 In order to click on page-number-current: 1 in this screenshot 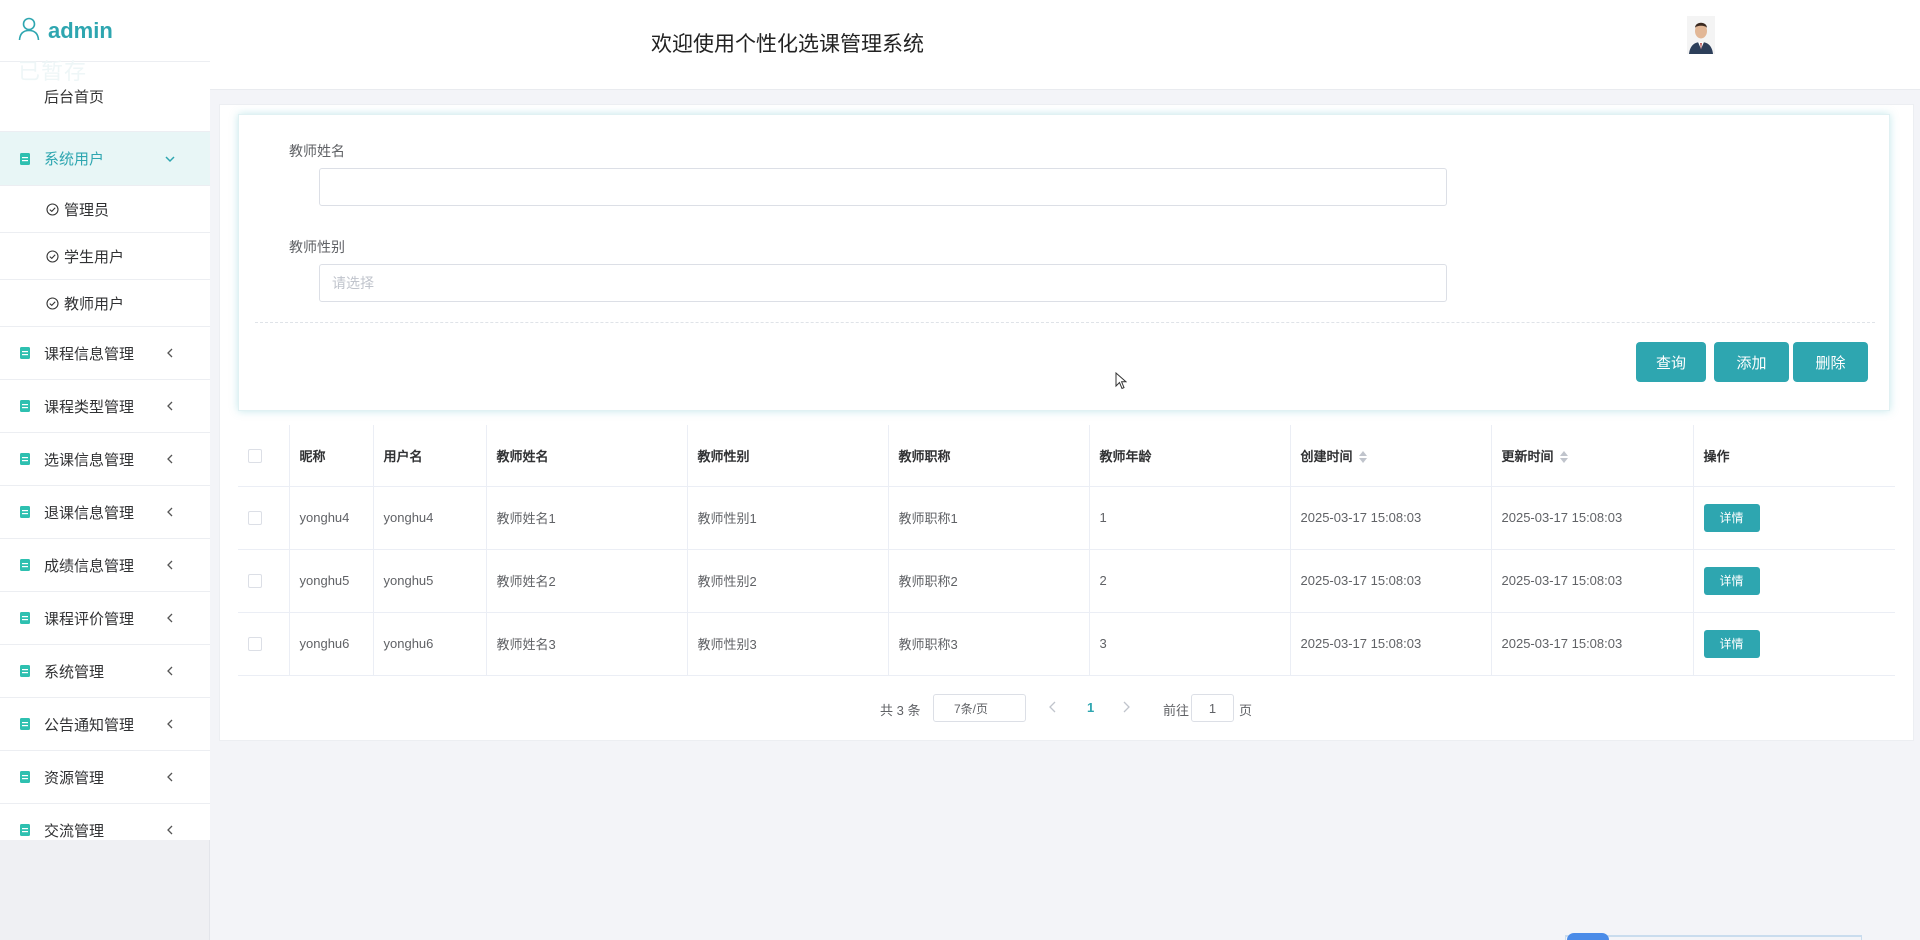, I will do `click(1090, 707)`.